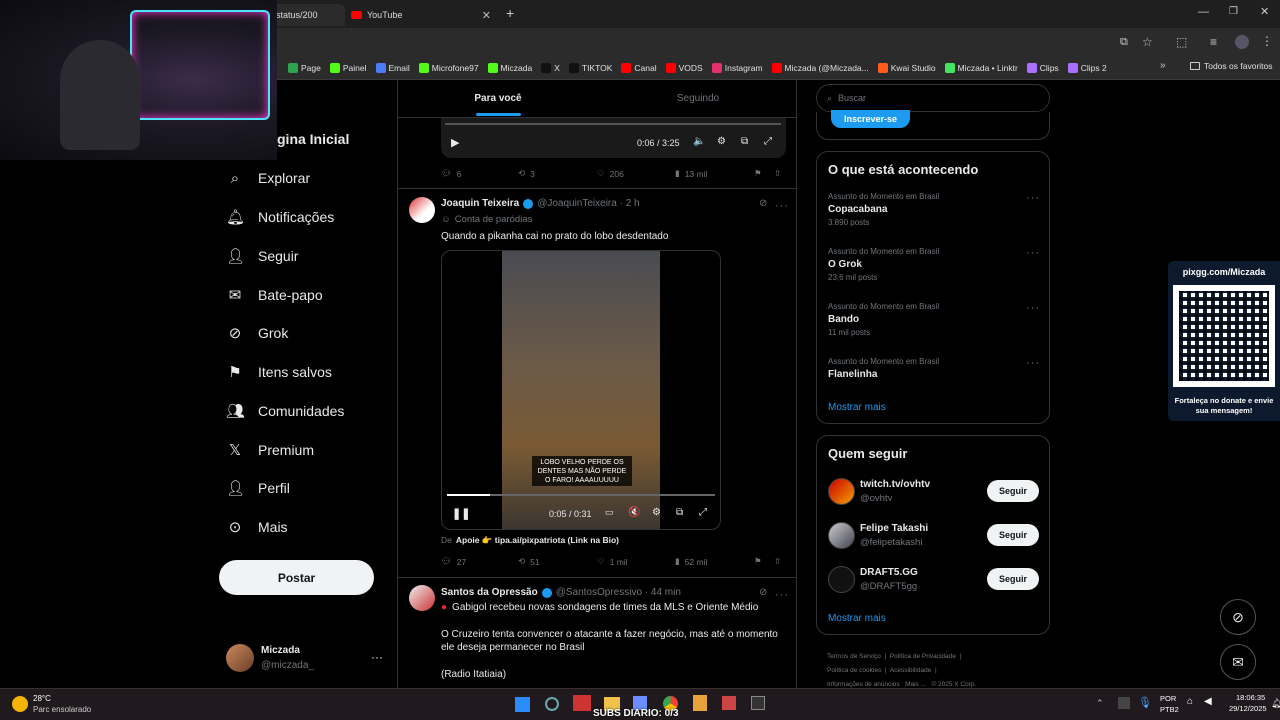  Describe the element at coordinates (857, 407) in the screenshot. I see `show-more-trends: Mostrar mais` at that location.